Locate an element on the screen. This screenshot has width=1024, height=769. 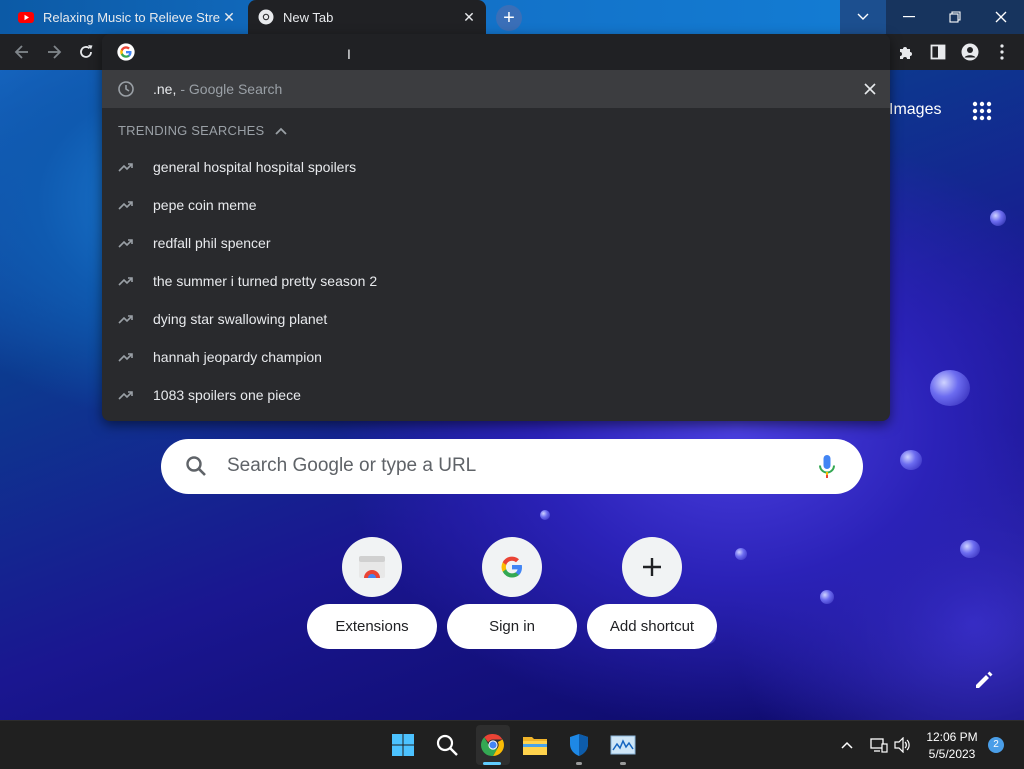
chrome-web-store-icon is located at coordinates (372, 567).